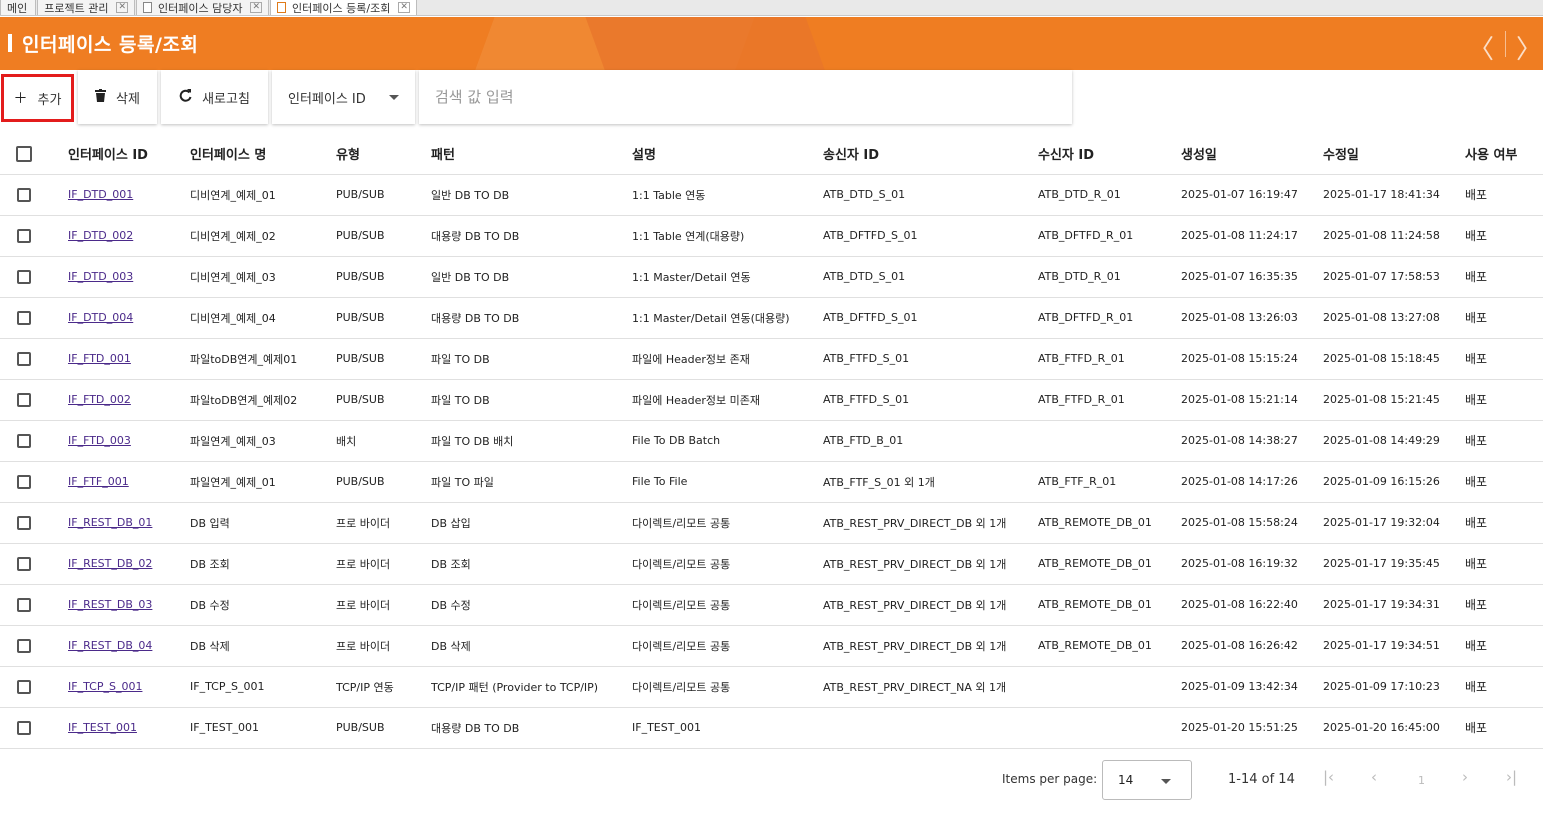 Image resolution: width=1543 pixels, height=836 pixels. I want to click on search-input, so click(735, 97).